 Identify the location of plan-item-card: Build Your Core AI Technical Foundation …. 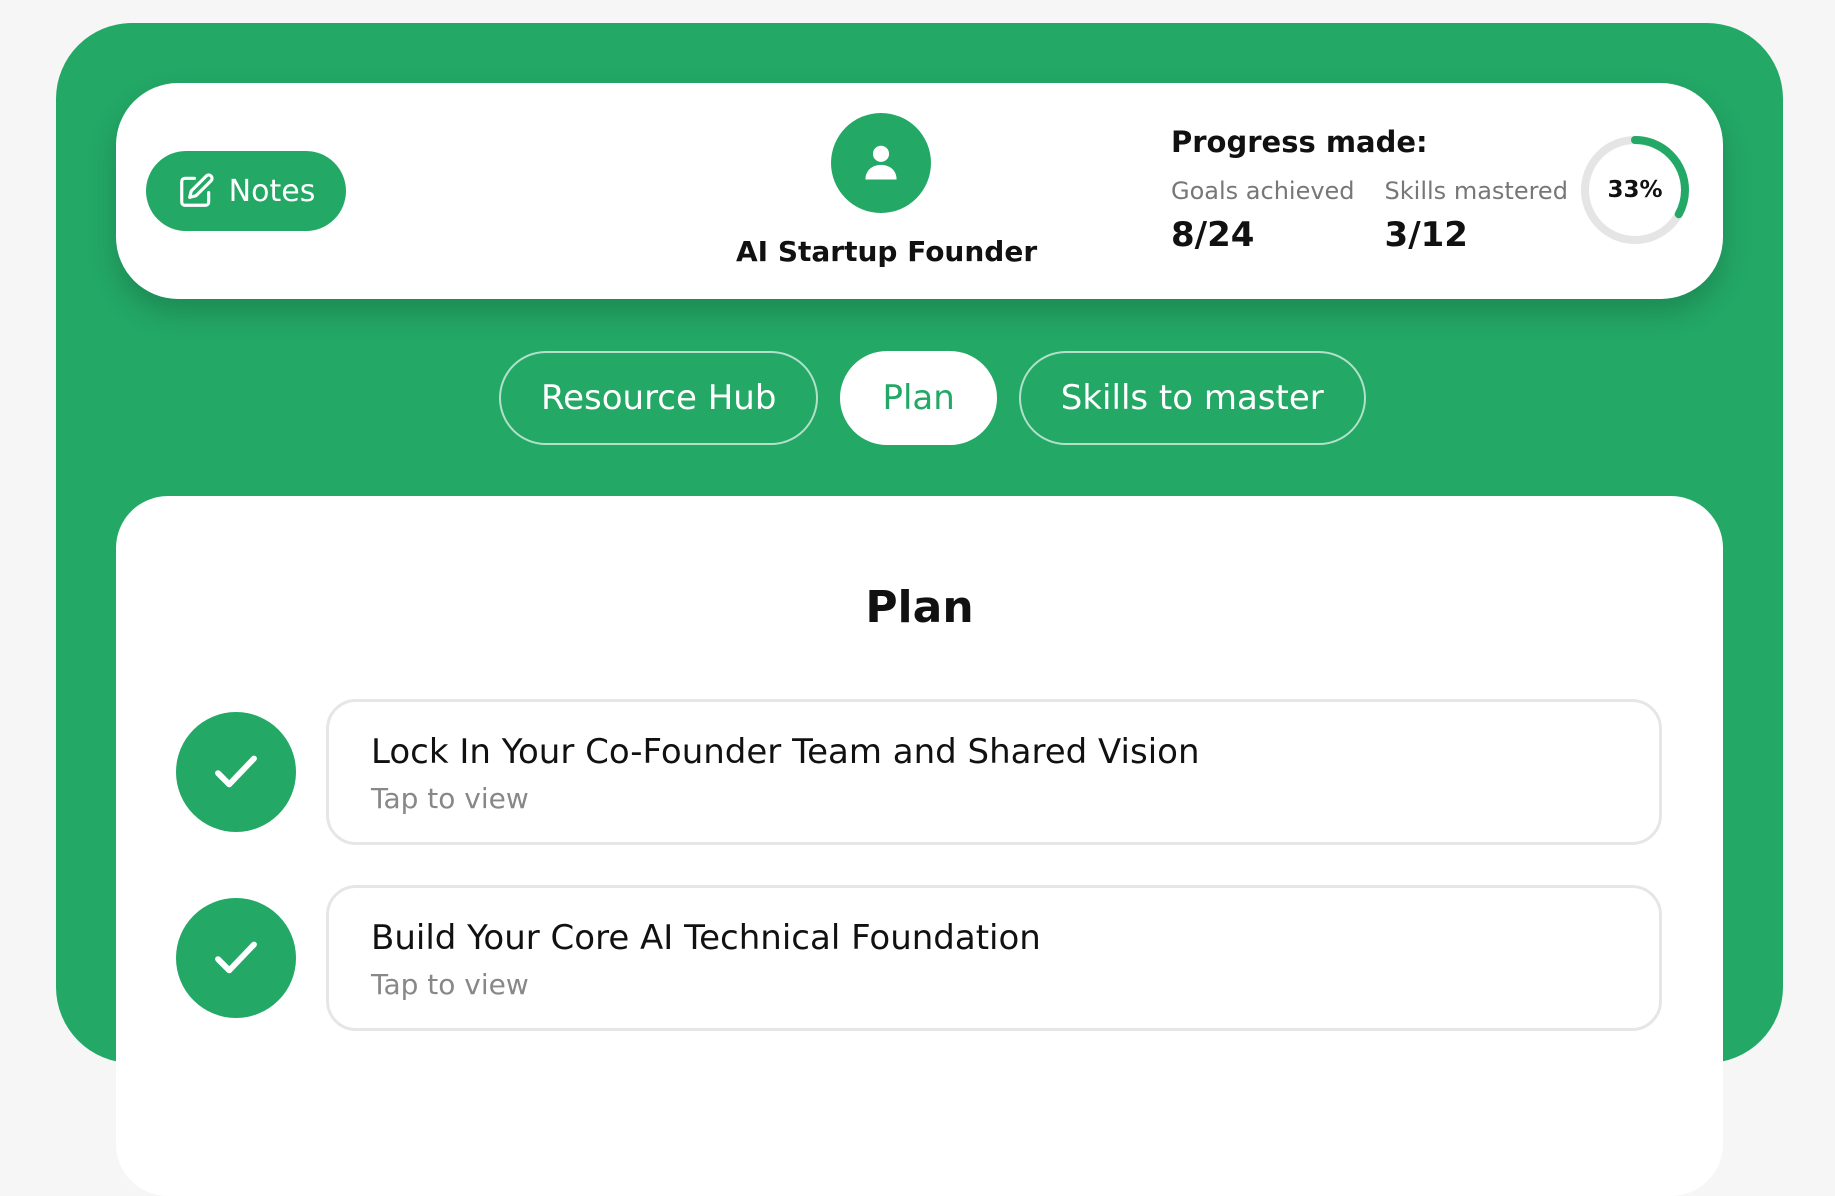
(994, 958).